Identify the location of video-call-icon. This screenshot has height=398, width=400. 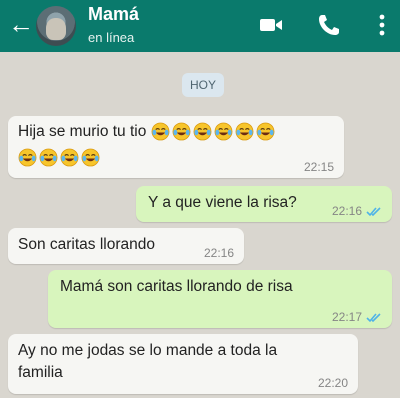
(271, 25).